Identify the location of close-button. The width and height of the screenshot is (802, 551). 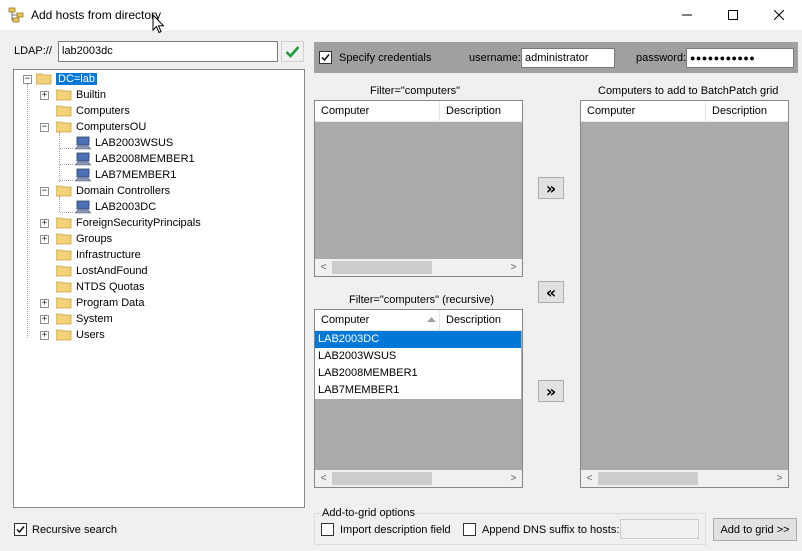
(779, 15).